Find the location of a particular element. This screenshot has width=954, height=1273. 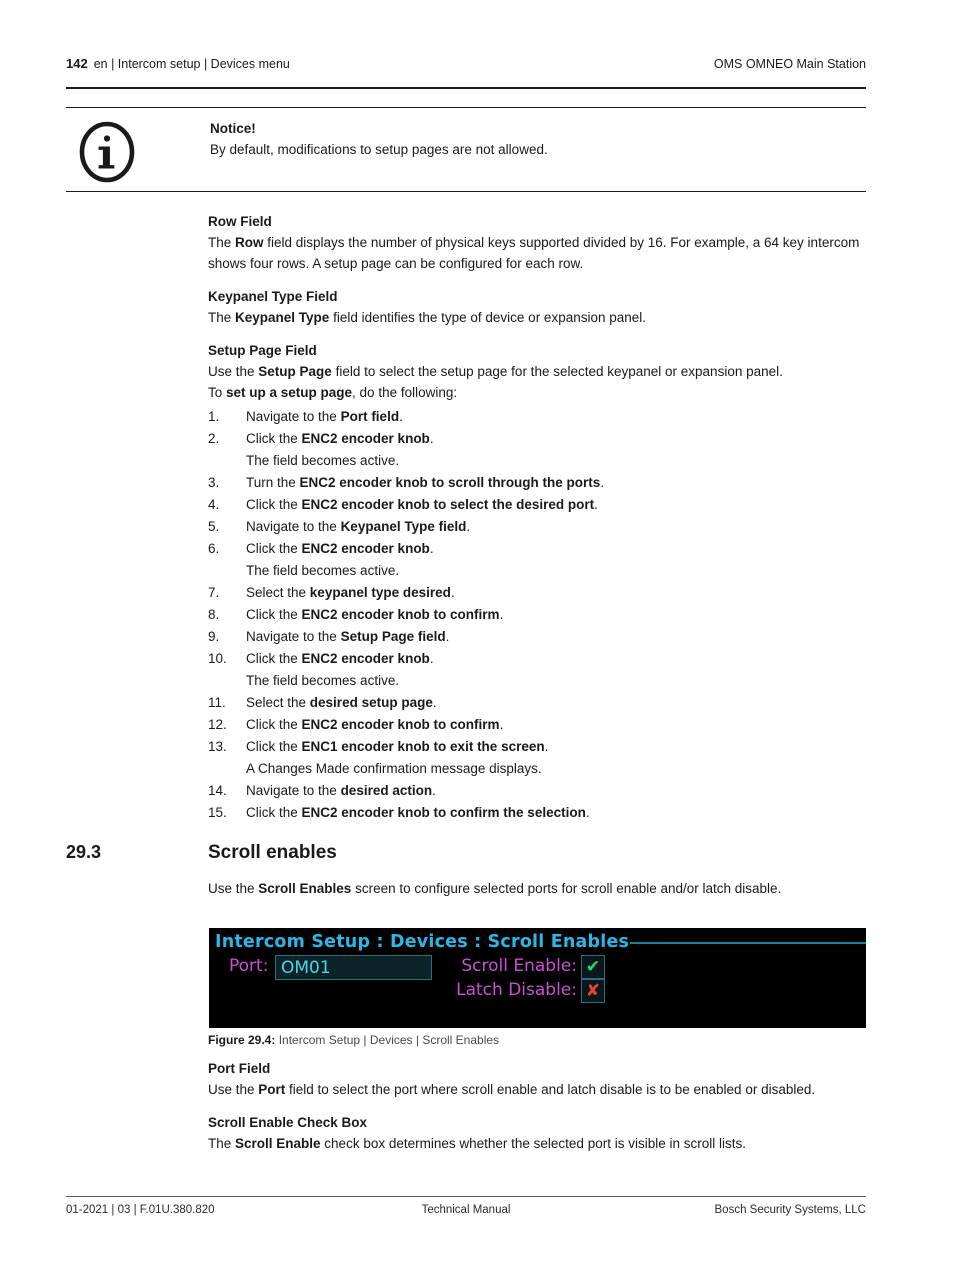

section-title: Scroll enables is located at coordinates (272, 852).